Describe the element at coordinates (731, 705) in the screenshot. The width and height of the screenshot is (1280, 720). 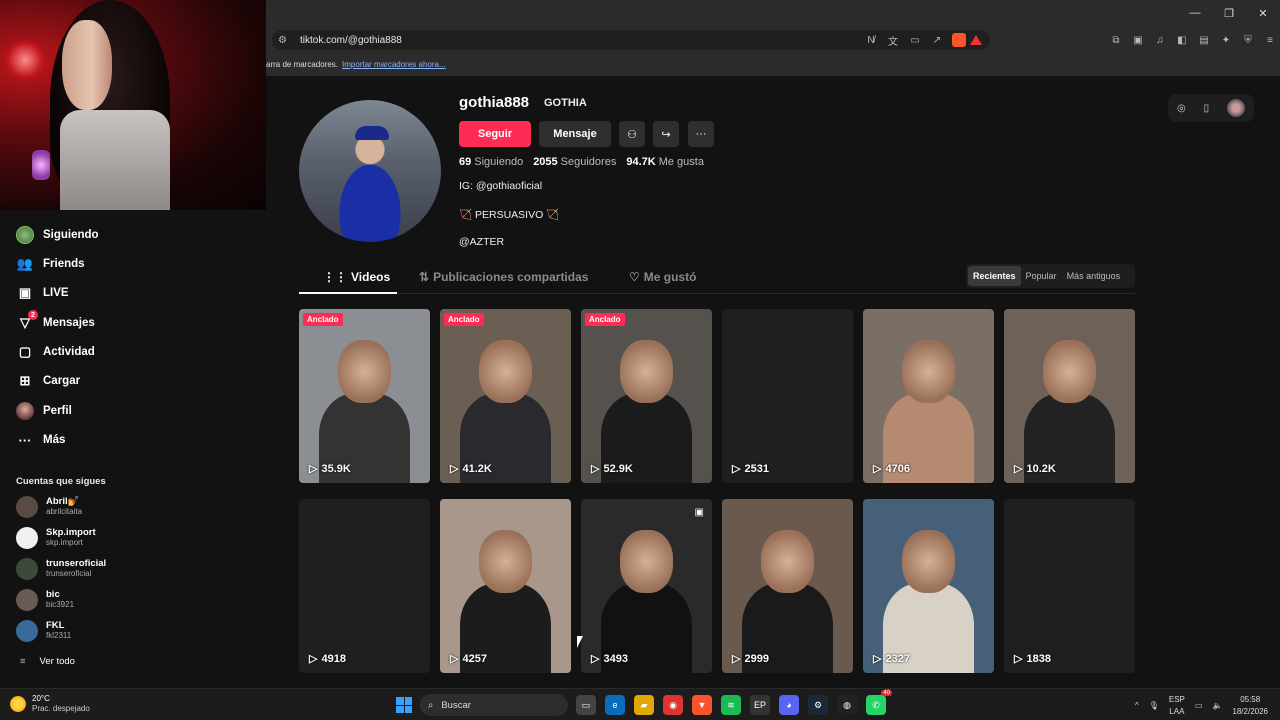
I see `spotify-icon: ≋` at that location.